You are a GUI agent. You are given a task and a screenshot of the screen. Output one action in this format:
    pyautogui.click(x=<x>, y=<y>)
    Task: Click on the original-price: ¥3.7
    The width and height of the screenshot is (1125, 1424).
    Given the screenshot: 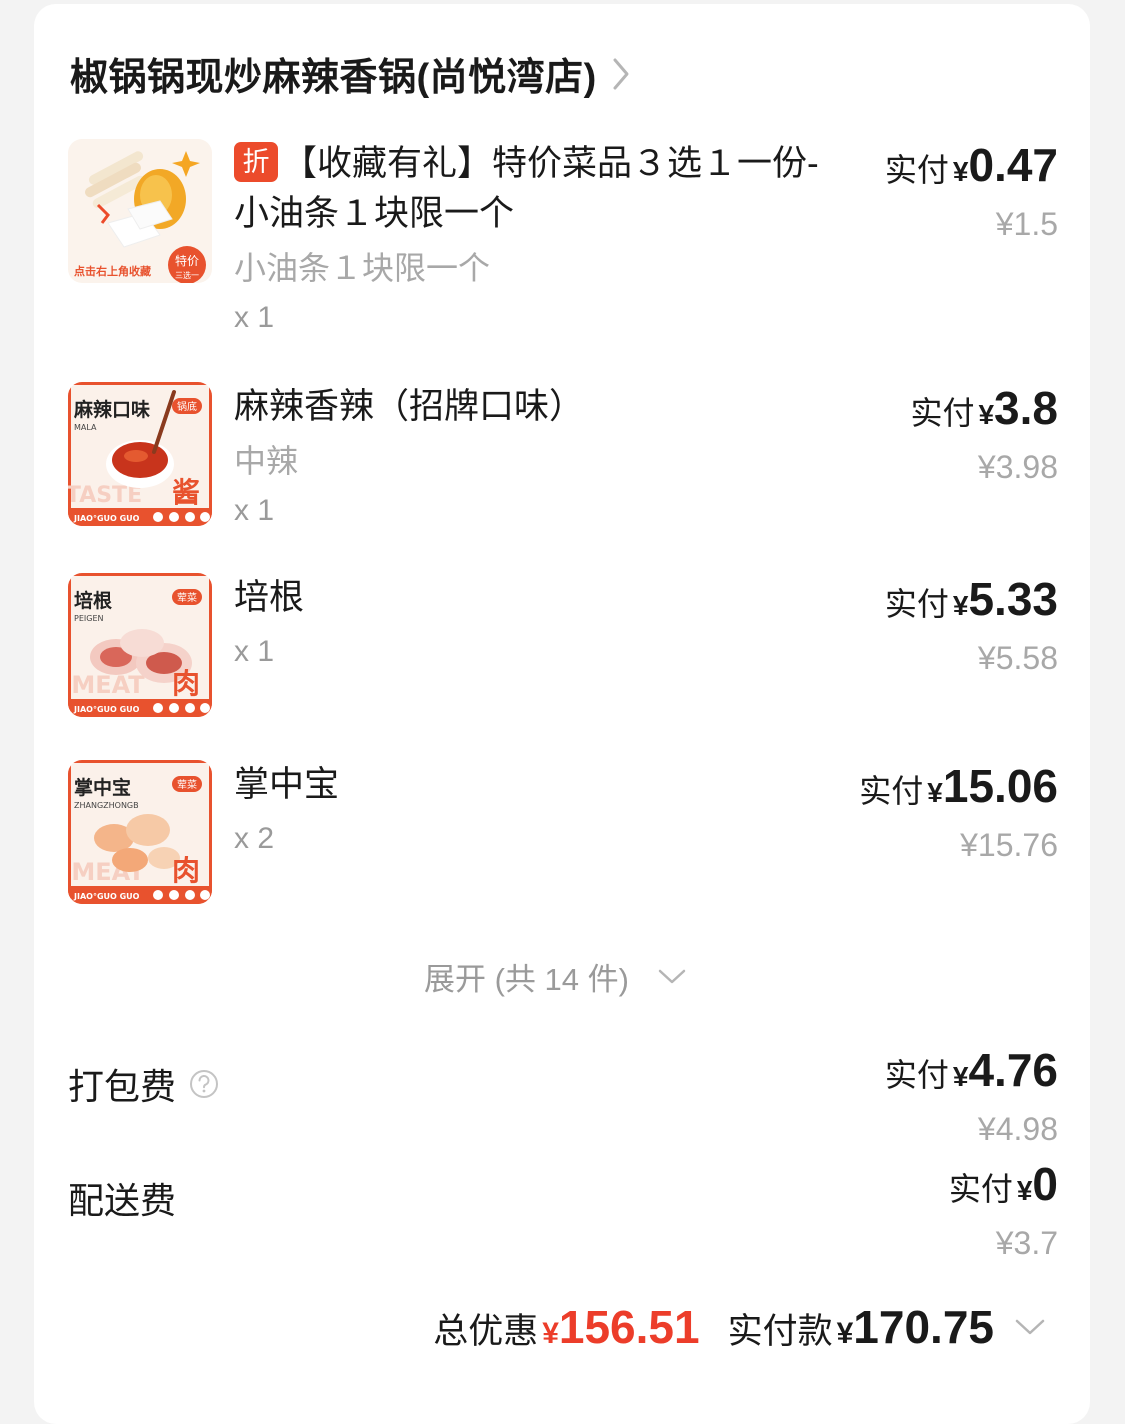 What is the action you would take?
    pyautogui.click(x=1026, y=1243)
    